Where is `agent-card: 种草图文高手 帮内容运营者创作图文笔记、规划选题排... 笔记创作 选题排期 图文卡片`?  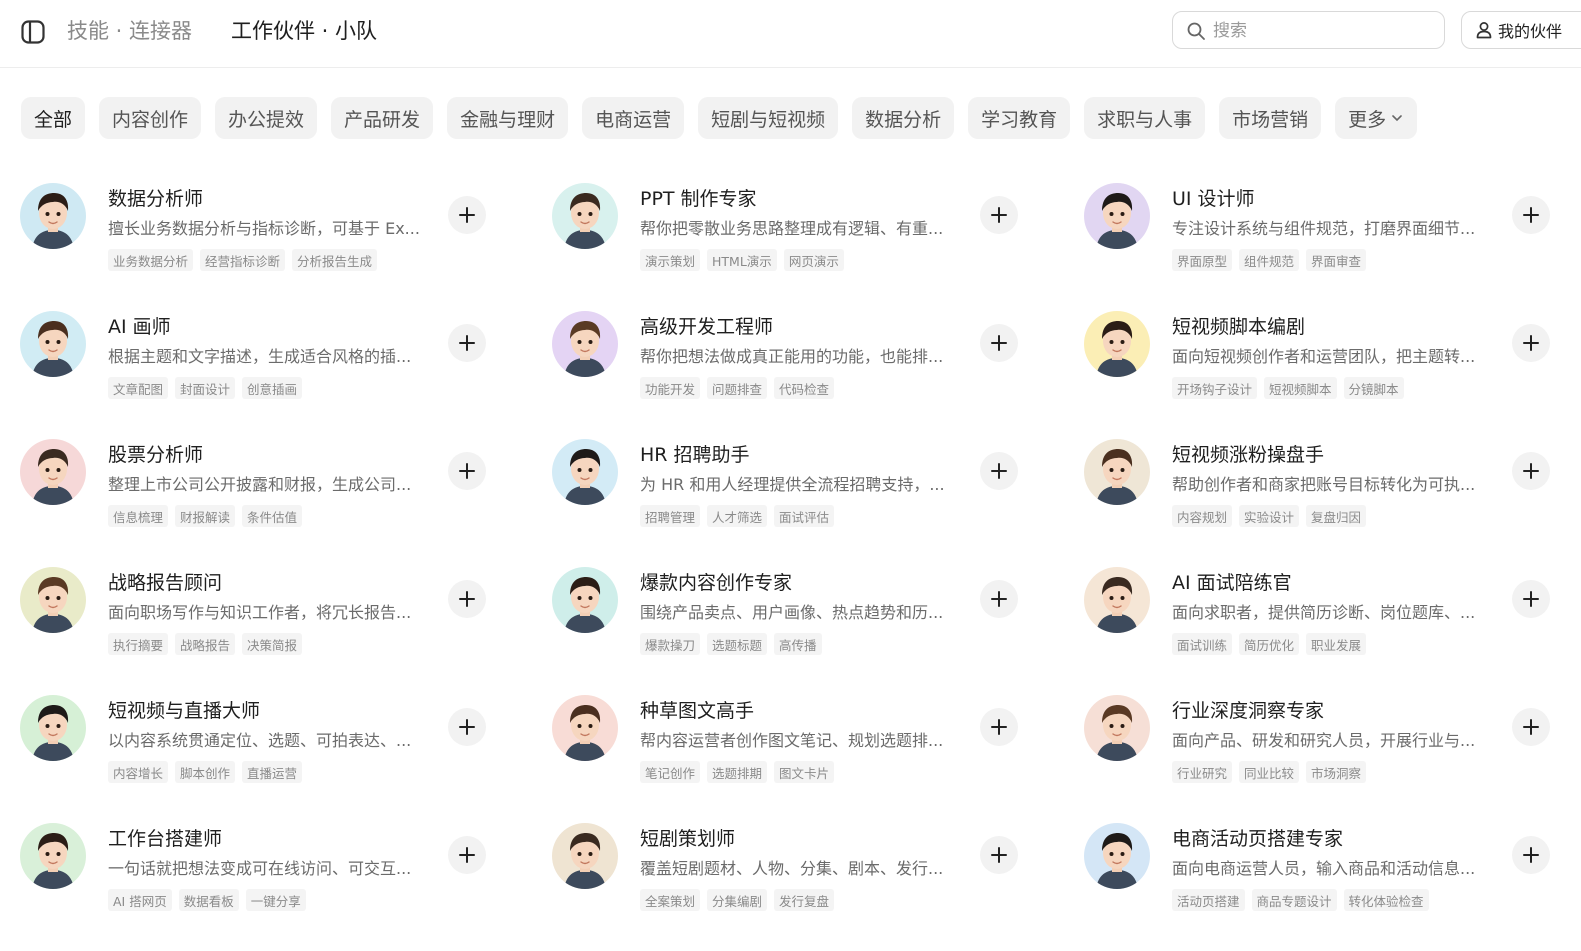 agent-card: 种草图文高手 帮内容运营者创作图文笔记、规划选题排... 笔记创作 选题排期 图文卡片 is located at coordinates (817, 745).